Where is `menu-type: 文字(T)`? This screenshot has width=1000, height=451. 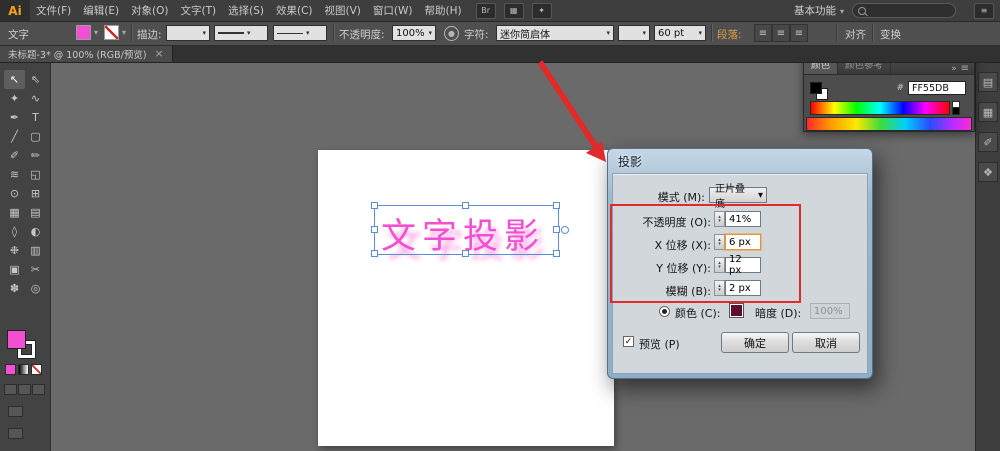 menu-type: 文字(T) is located at coordinates (199, 10).